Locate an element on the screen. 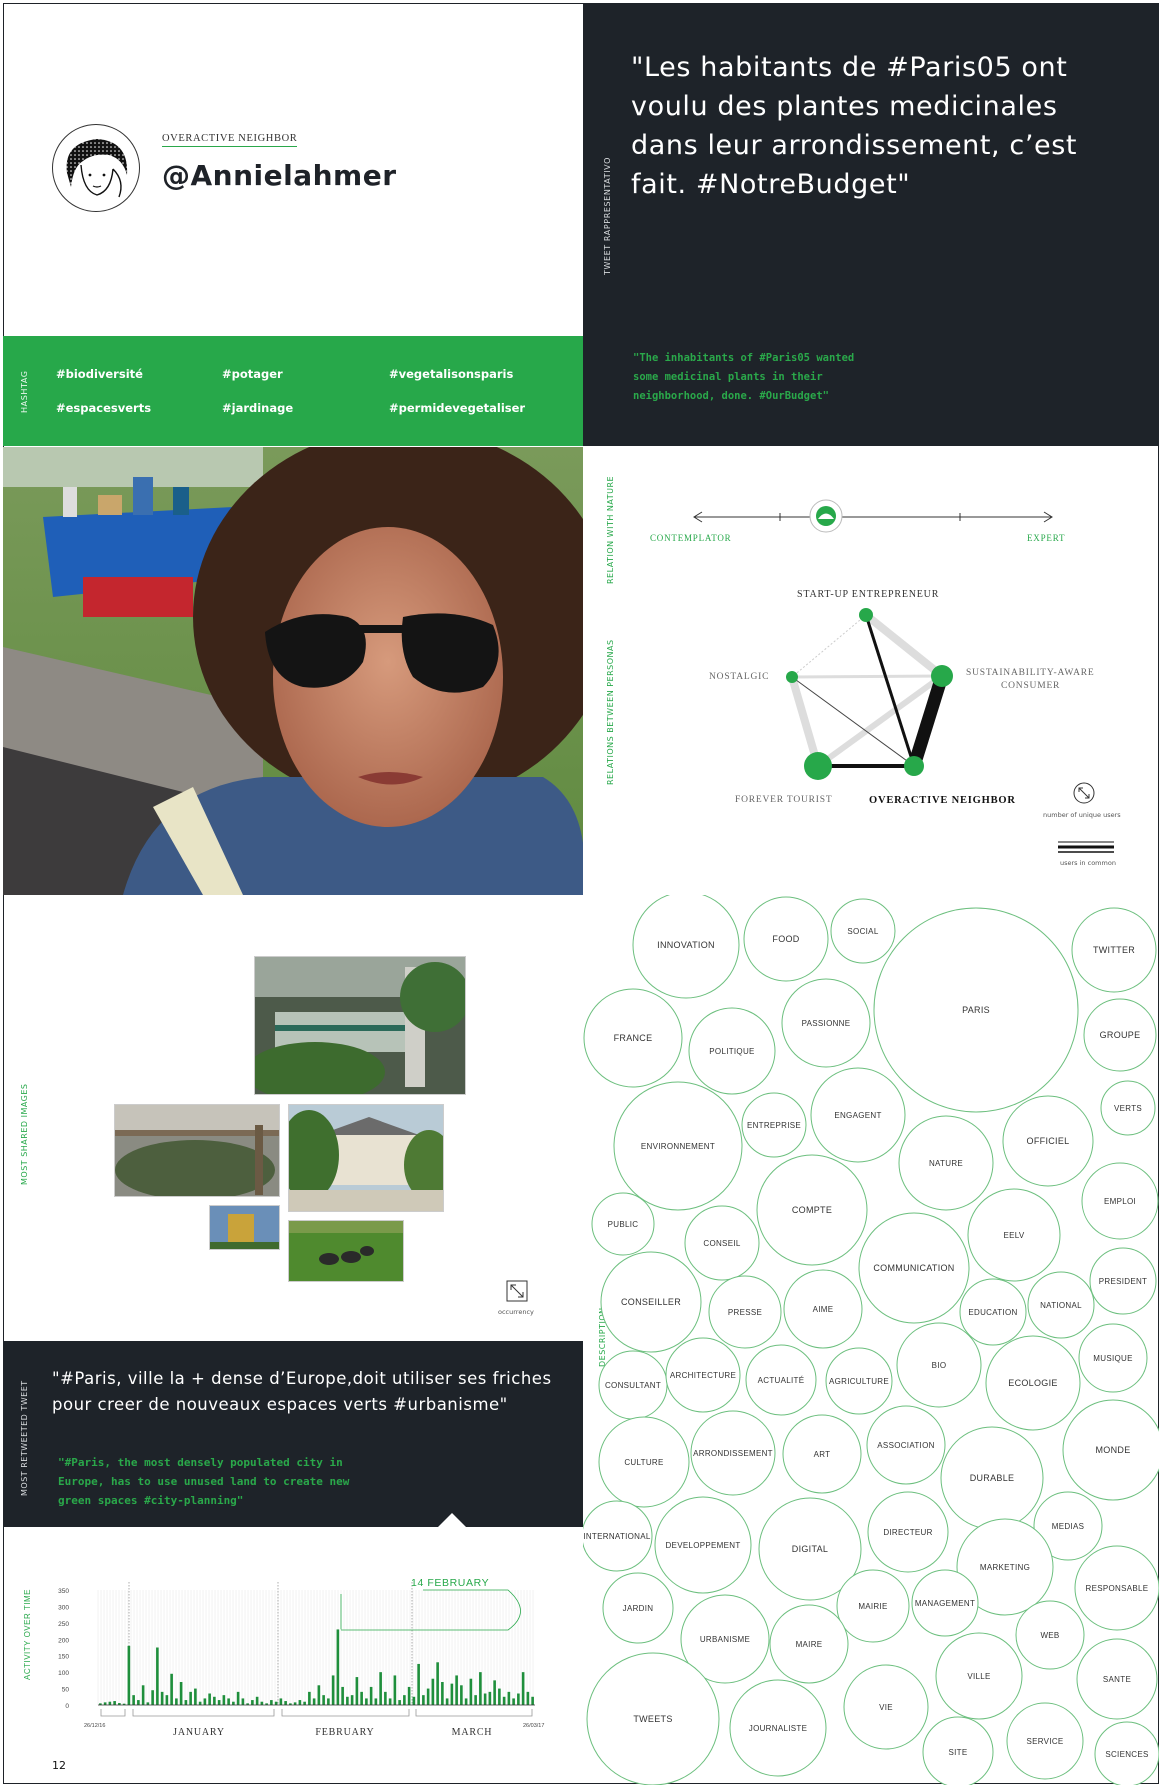 The height and width of the screenshot is (1787, 1161). word-bubble-label: AIME is located at coordinates (823, 1309).